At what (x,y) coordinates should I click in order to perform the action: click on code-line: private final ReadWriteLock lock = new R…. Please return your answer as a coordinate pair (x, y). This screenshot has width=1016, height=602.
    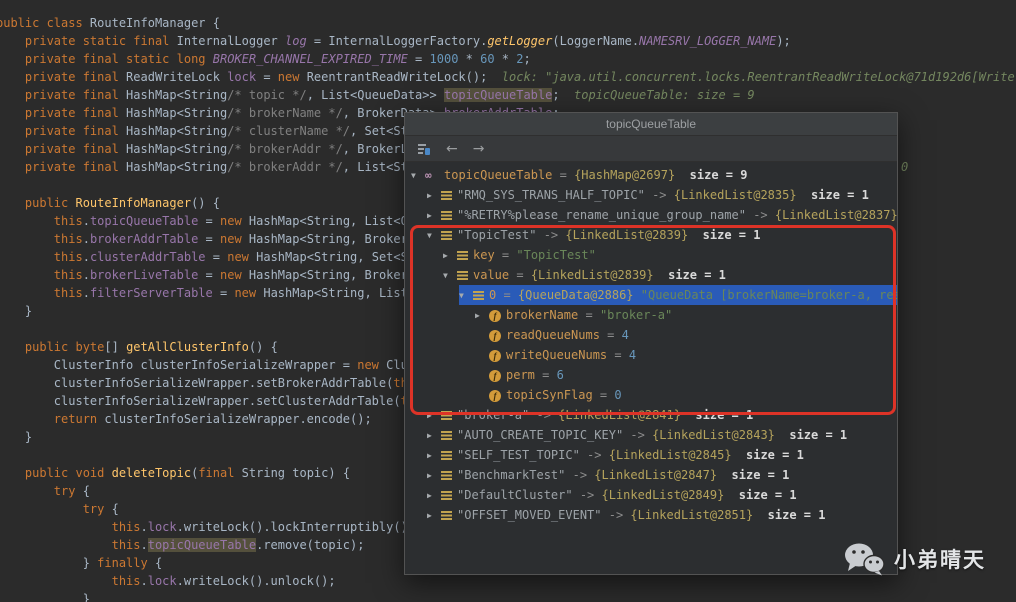
    Looking at the image, I should click on (508, 77).